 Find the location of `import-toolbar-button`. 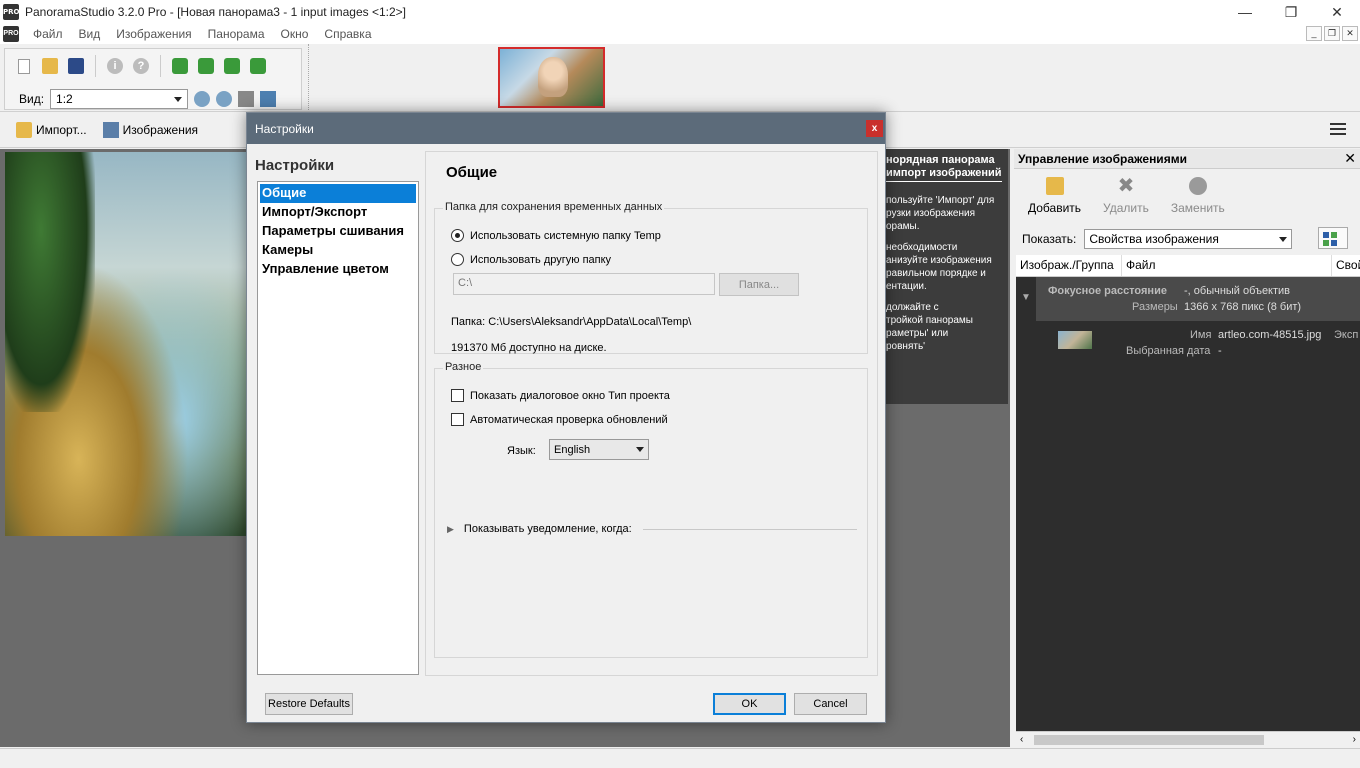

import-toolbar-button is located at coordinates (180, 66).